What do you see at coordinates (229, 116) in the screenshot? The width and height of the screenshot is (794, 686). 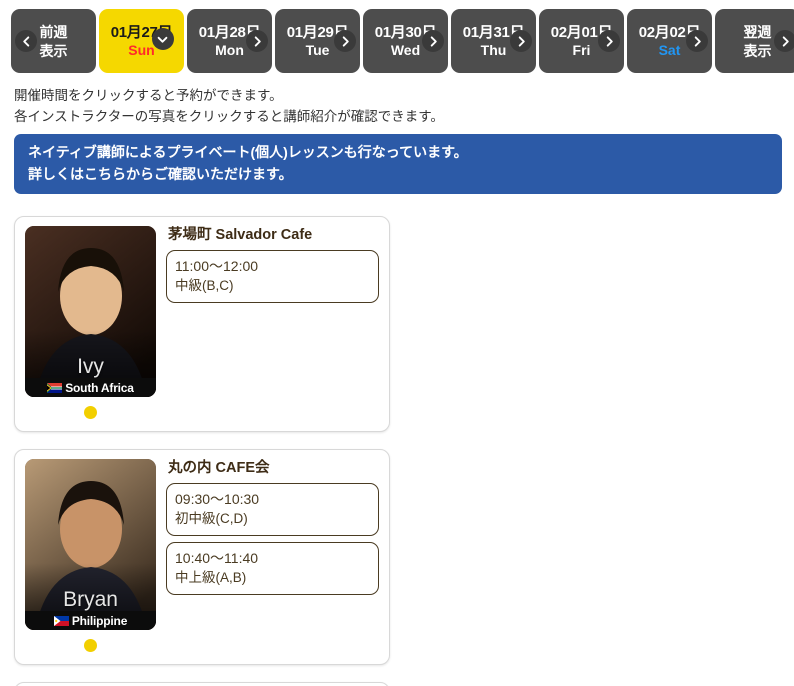 I see `instruction-line-2: 各インストラクターの写真をクリックすると講師紹介が確認できます。` at bounding box center [229, 116].